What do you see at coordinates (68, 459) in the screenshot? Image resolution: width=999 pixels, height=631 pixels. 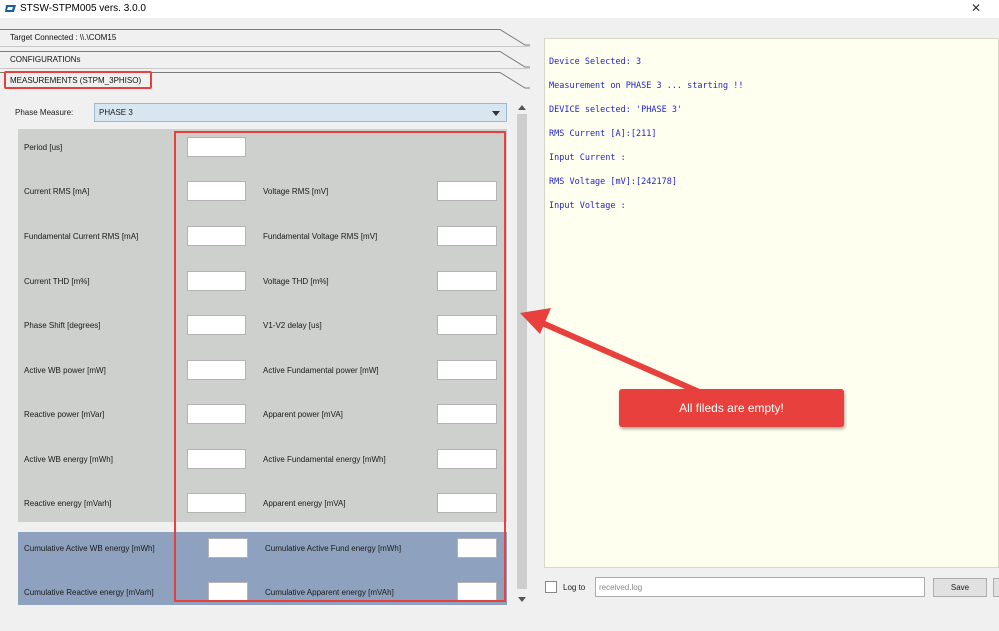 I see `active-wb-energy-label: Active WB energy [mWh]` at bounding box center [68, 459].